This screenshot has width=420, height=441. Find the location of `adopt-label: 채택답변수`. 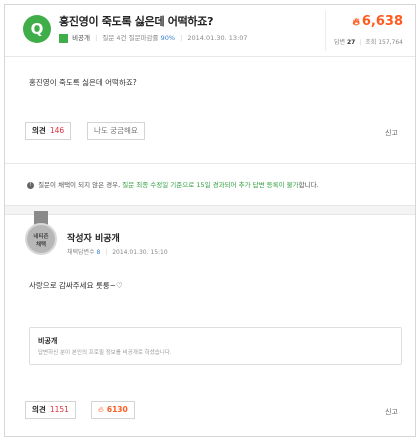

adopt-label: 채택답변수 is located at coordinates (81, 252).